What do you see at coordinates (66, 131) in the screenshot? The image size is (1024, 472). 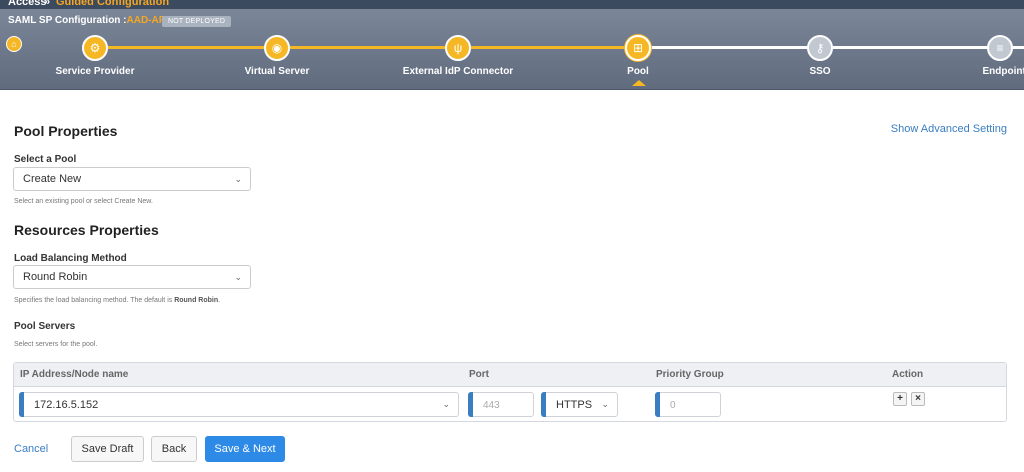 I see `pool-properties-title: Pool Properties` at bounding box center [66, 131].